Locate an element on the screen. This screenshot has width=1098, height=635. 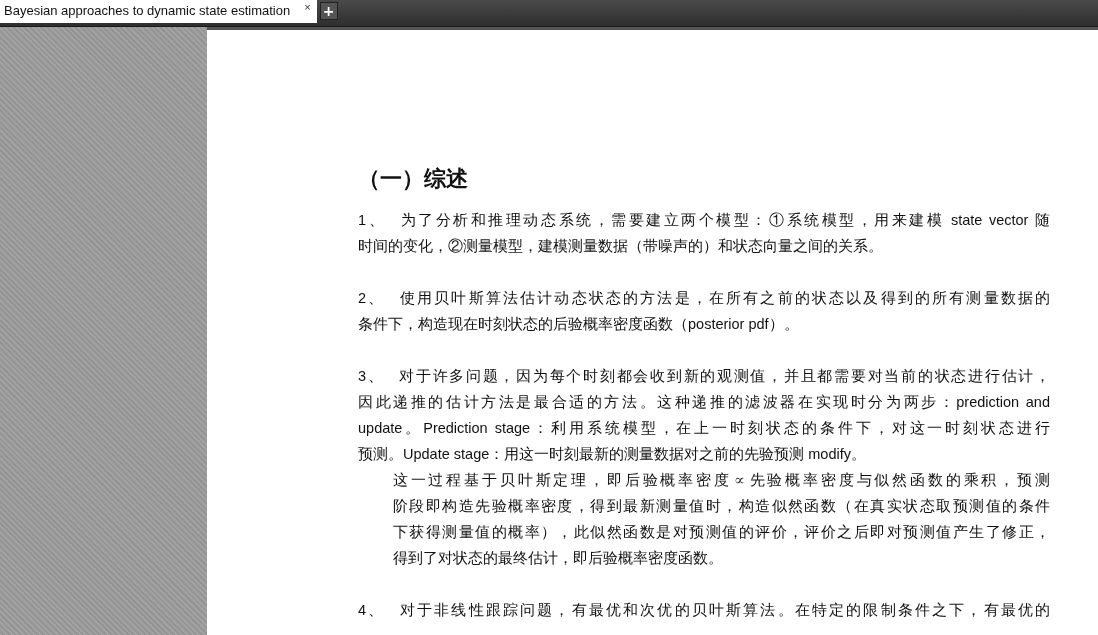
numbered-paragraph: 1、 为了分析和推理动态系统，需要建立两个模型：①系统模型，用来建模 state vector 随 时间的变化，②测量模型，建模测量数据（带噪声的）和状态向量之间的关系。 is located at coordinates (704, 233).